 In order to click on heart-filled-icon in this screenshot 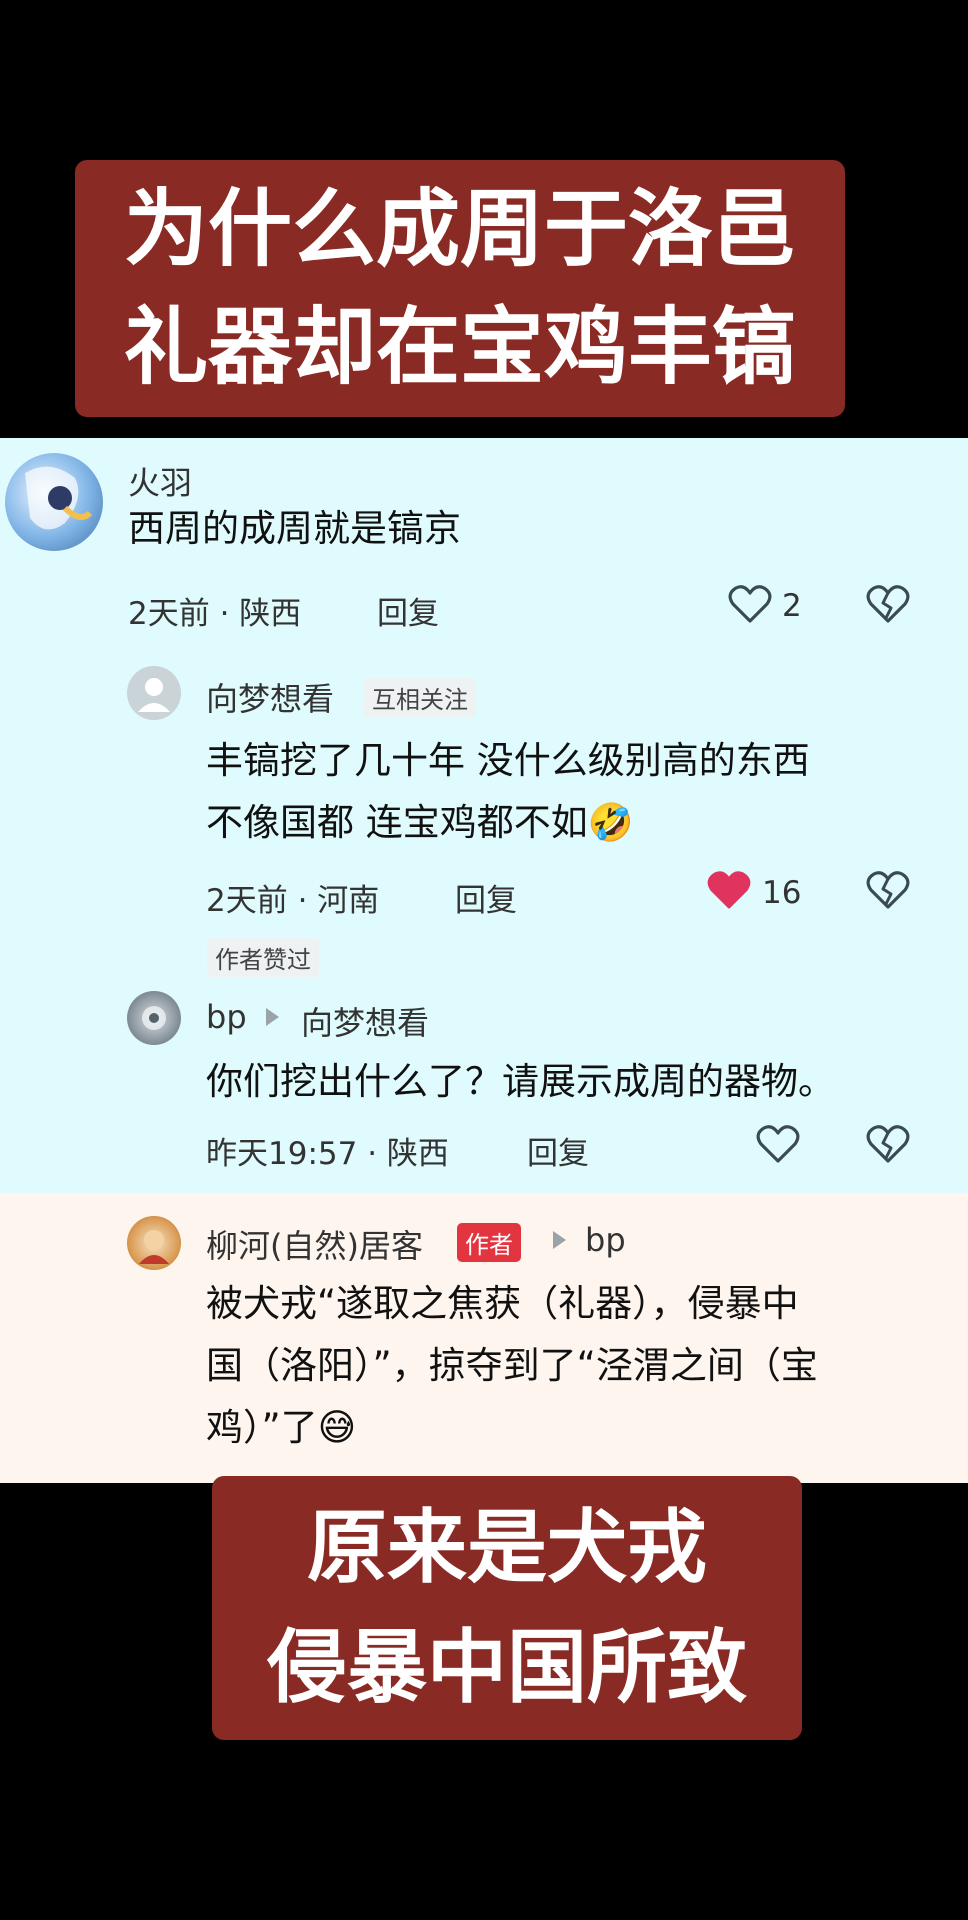, I will do `click(729, 890)`.